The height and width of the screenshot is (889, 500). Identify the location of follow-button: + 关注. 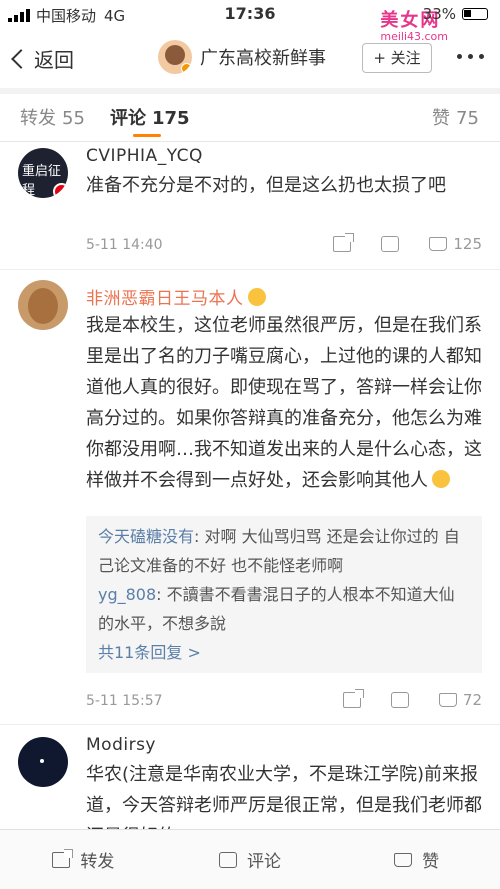
(397, 58).